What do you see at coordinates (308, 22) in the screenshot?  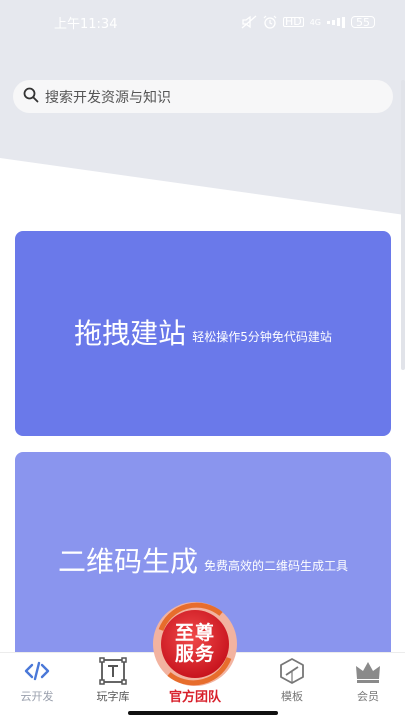 I see `status-icons: HD 4G 55` at bounding box center [308, 22].